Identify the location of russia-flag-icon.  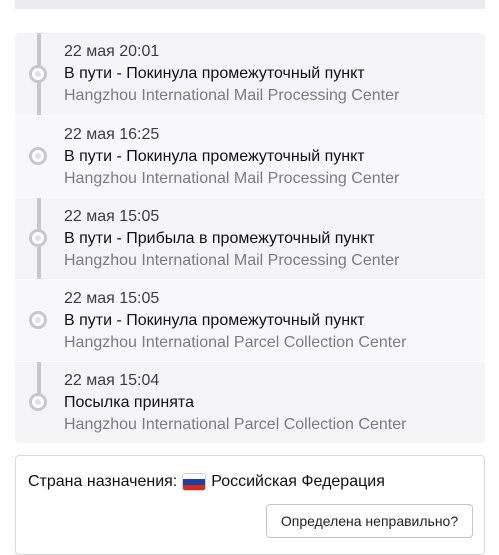
(194, 482).